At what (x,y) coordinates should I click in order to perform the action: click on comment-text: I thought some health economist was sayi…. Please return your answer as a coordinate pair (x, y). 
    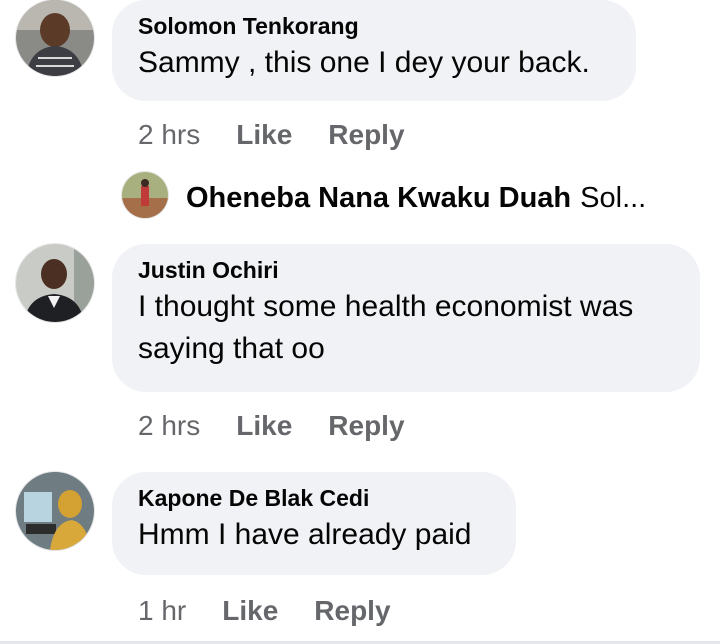
    Looking at the image, I should click on (386, 327).